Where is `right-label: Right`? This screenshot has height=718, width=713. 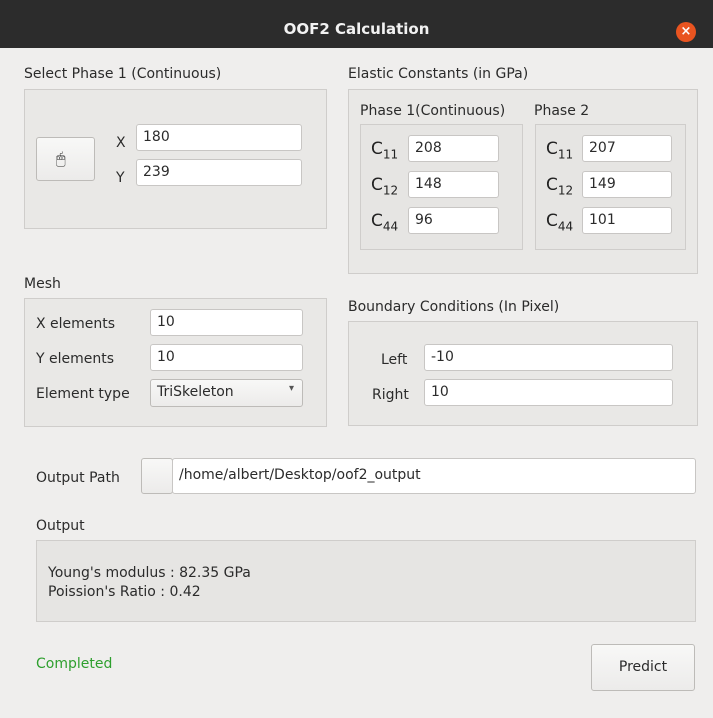
right-label: Right is located at coordinates (390, 395).